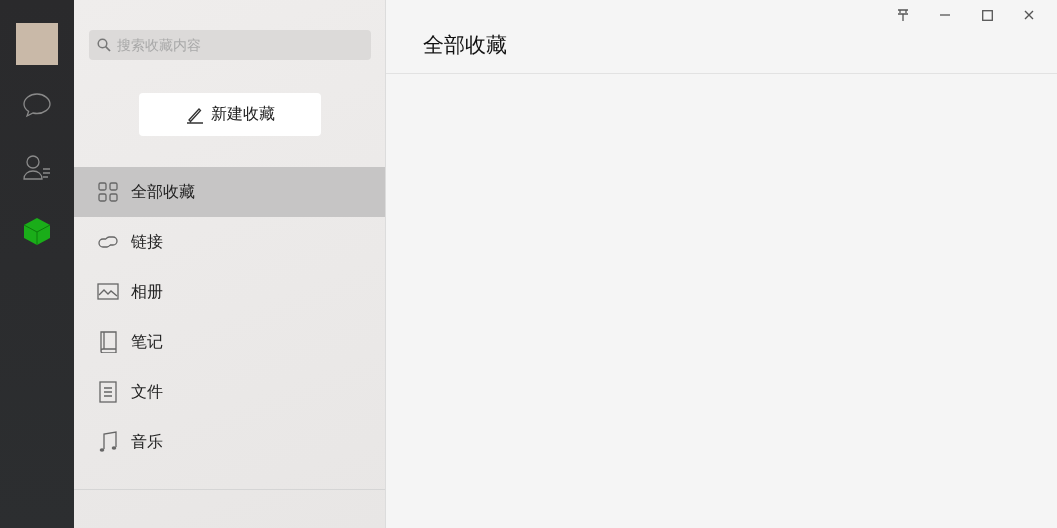  What do you see at coordinates (229, 442) in the screenshot?
I see `category-item: 音乐` at bounding box center [229, 442].